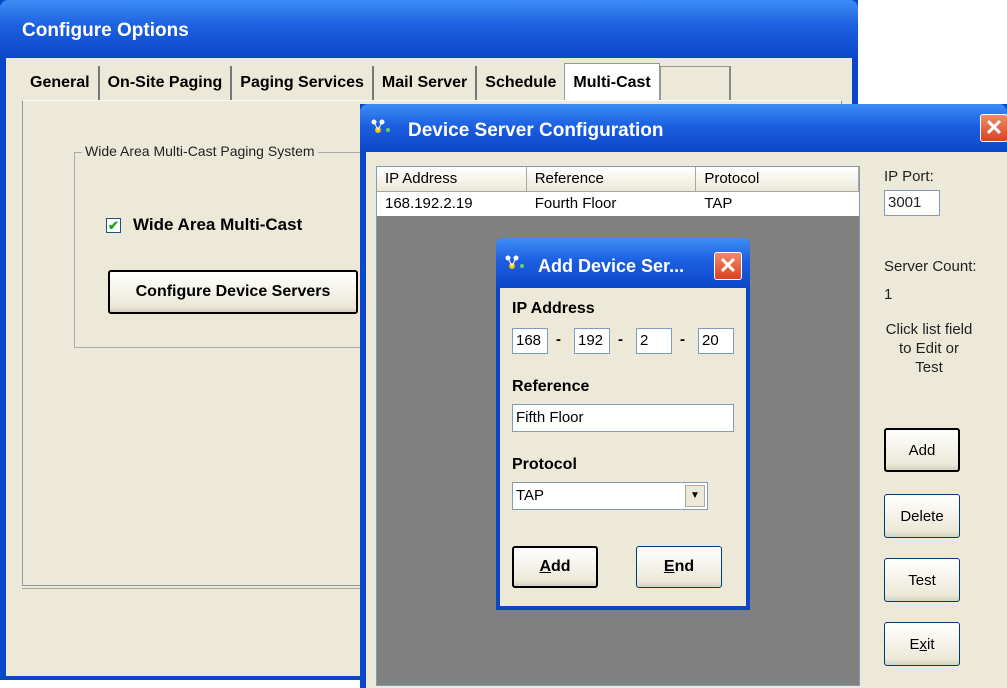 This screenshot has width=1007, height=688. What do you see at coordinates (224, 250) in the screenshot?
I see `multi-cast-group` at bounding box center [224, 250].